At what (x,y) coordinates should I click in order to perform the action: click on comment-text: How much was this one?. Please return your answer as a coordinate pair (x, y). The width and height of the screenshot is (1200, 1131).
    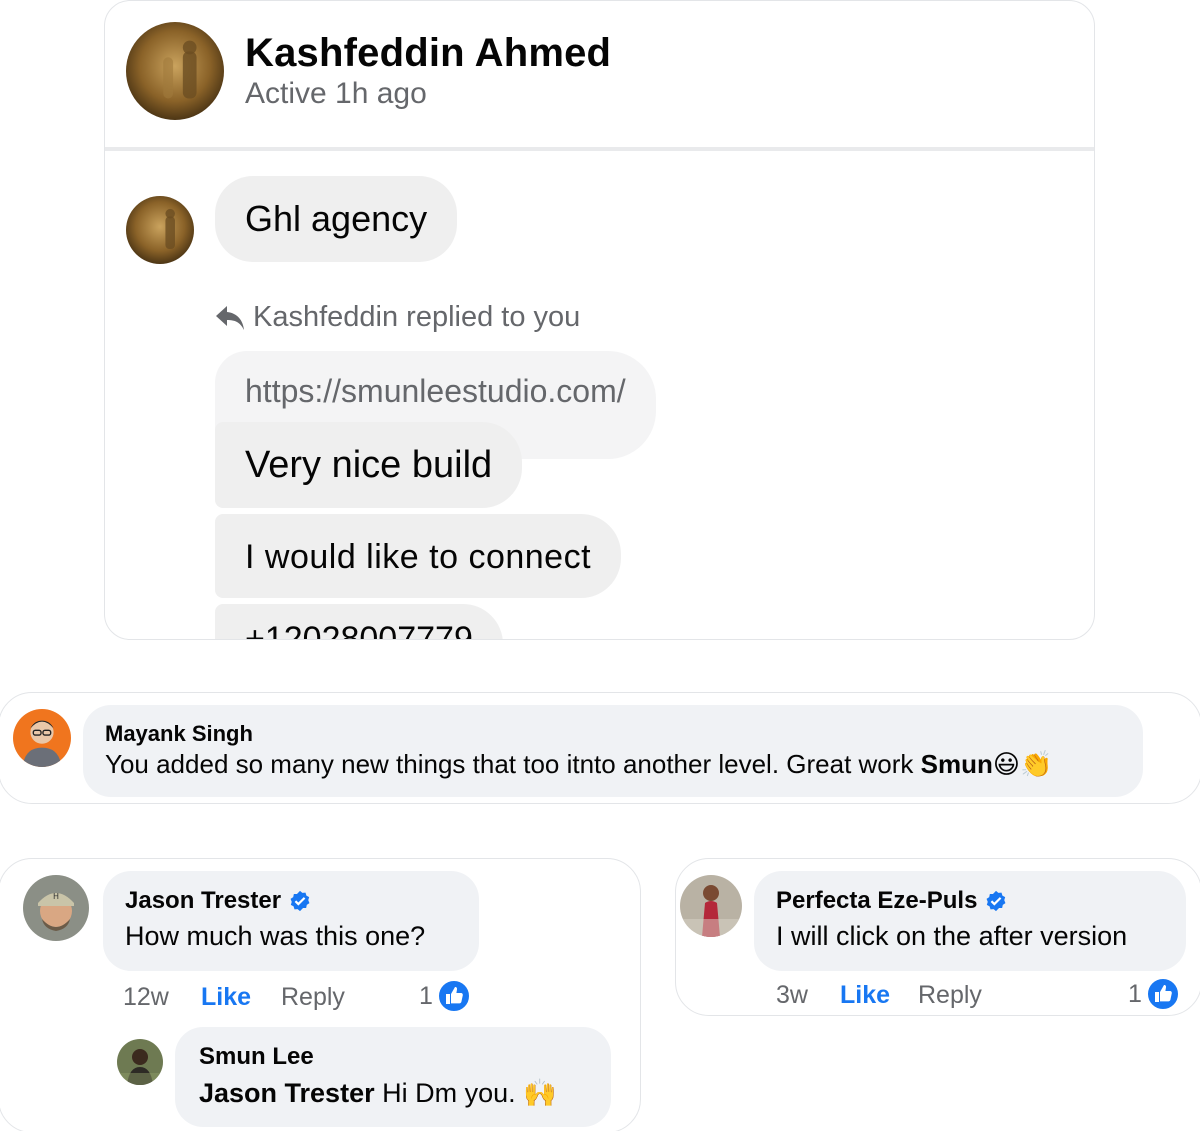
    Looking at the image, I should click on (275, 936).